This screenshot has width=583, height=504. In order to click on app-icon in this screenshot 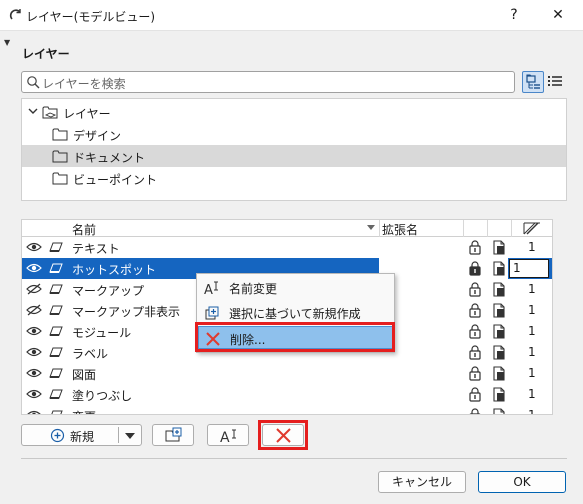, I will do `click(15, 14)`.